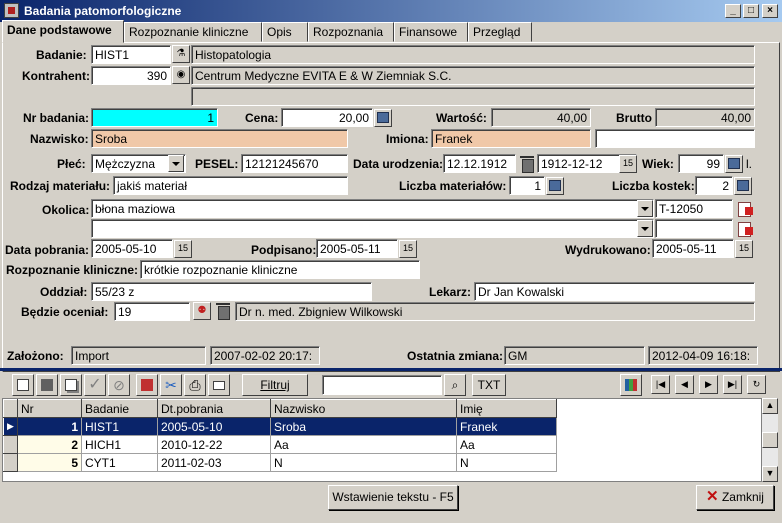  What do you see at coordinates (733, 11) in the screenshot?
I see `minimize-button: _` at bounding box center [733, 11].